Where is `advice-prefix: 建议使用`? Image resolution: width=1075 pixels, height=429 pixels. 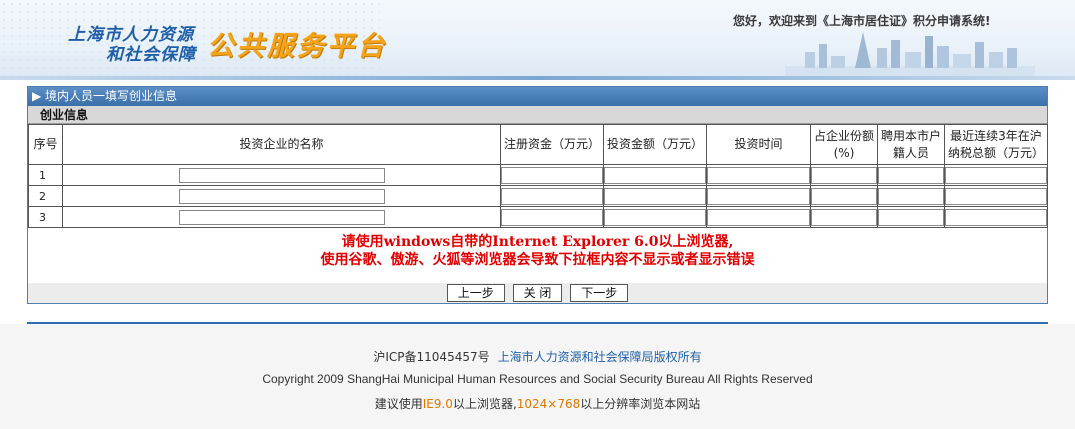
advice-prefix: 建议使用 is located at coordinates (398, 404).